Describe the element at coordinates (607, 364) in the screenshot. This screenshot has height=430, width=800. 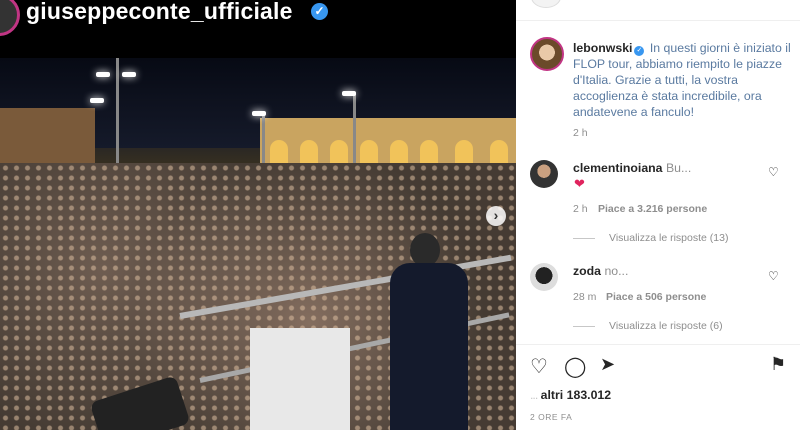
I see `share-send-icon: ➤` at that location.